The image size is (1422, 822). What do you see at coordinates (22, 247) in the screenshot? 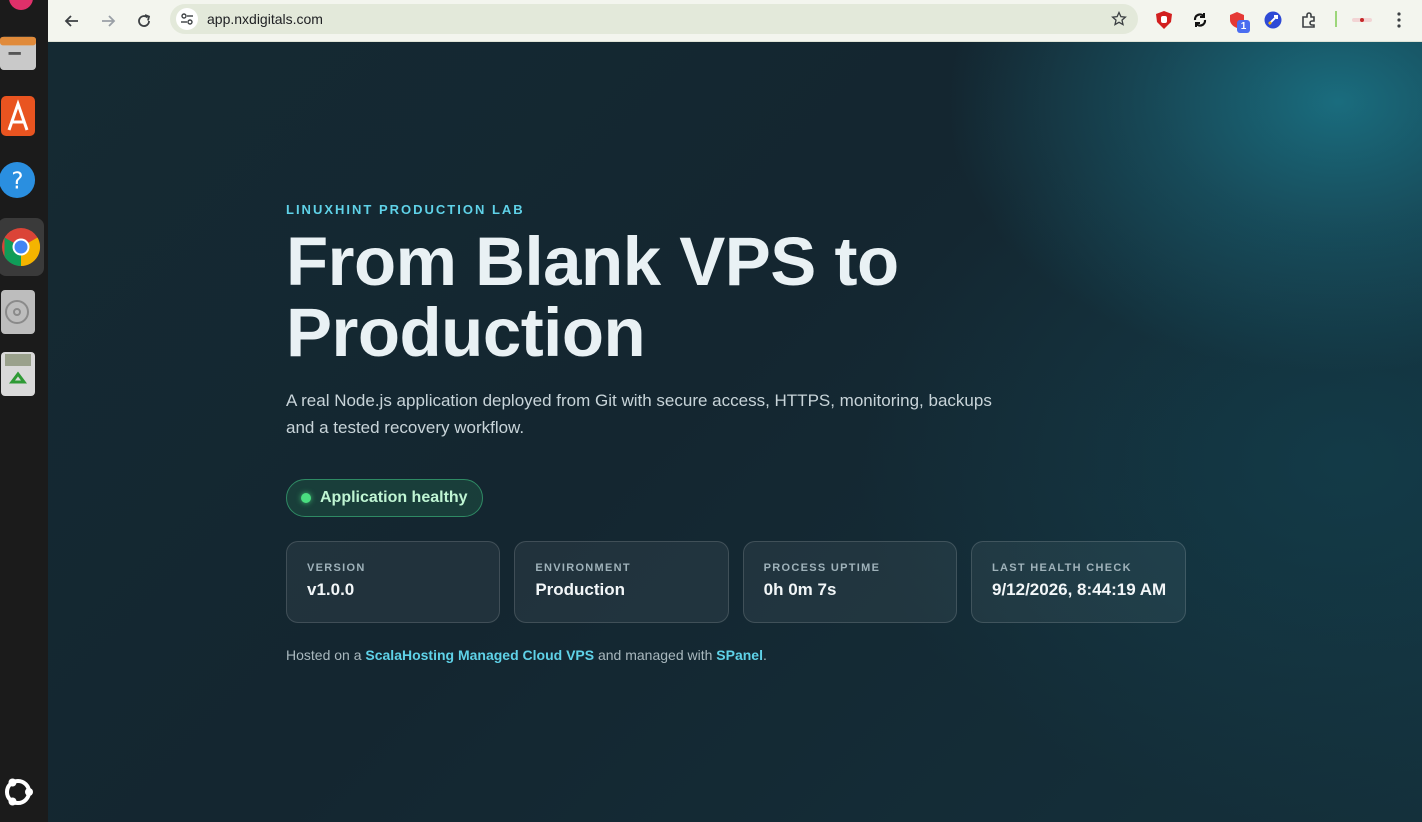
I see `chrome-icon` at bounding box center [22, 247].